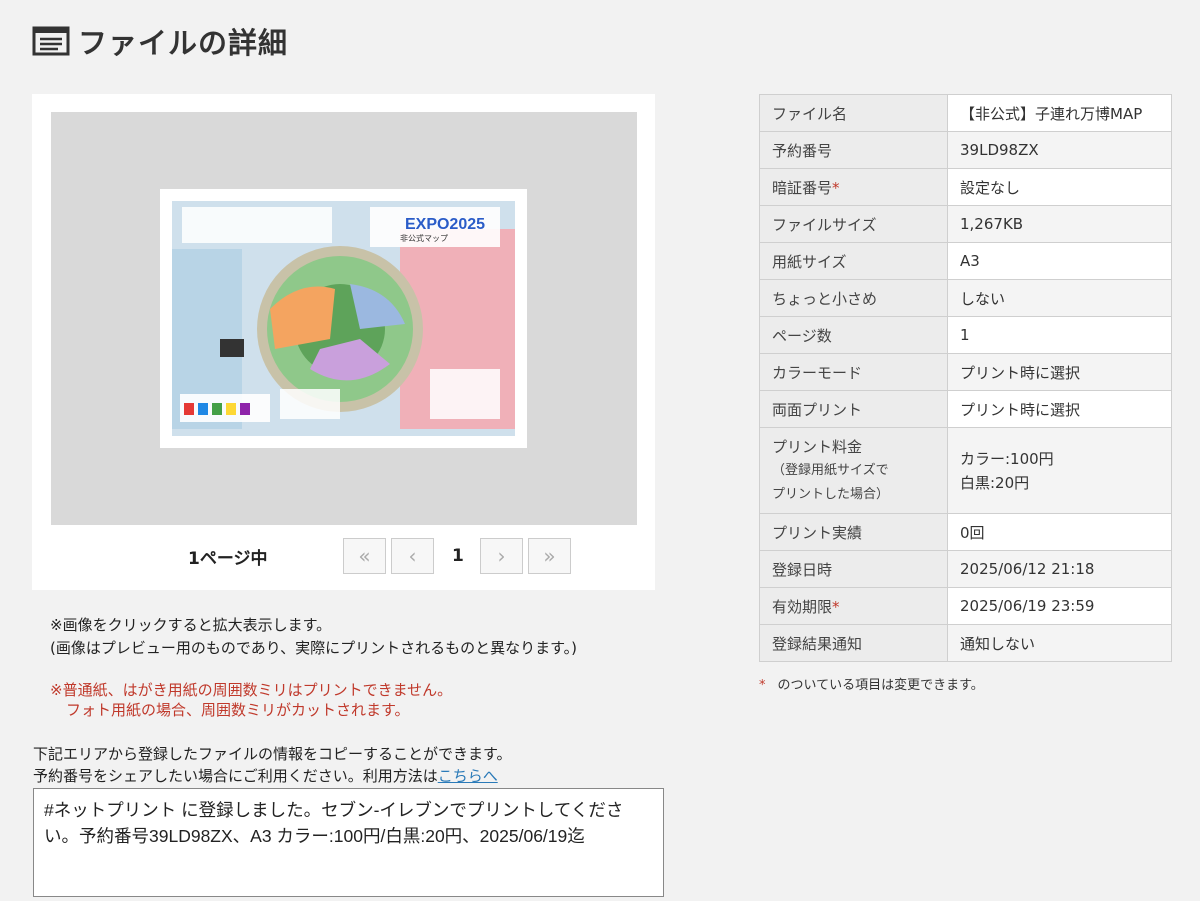 This screenshot has width=1200, height=901. I want to click on pagination: 1ページ中 « ‹ 1 › », so click(343, 557).